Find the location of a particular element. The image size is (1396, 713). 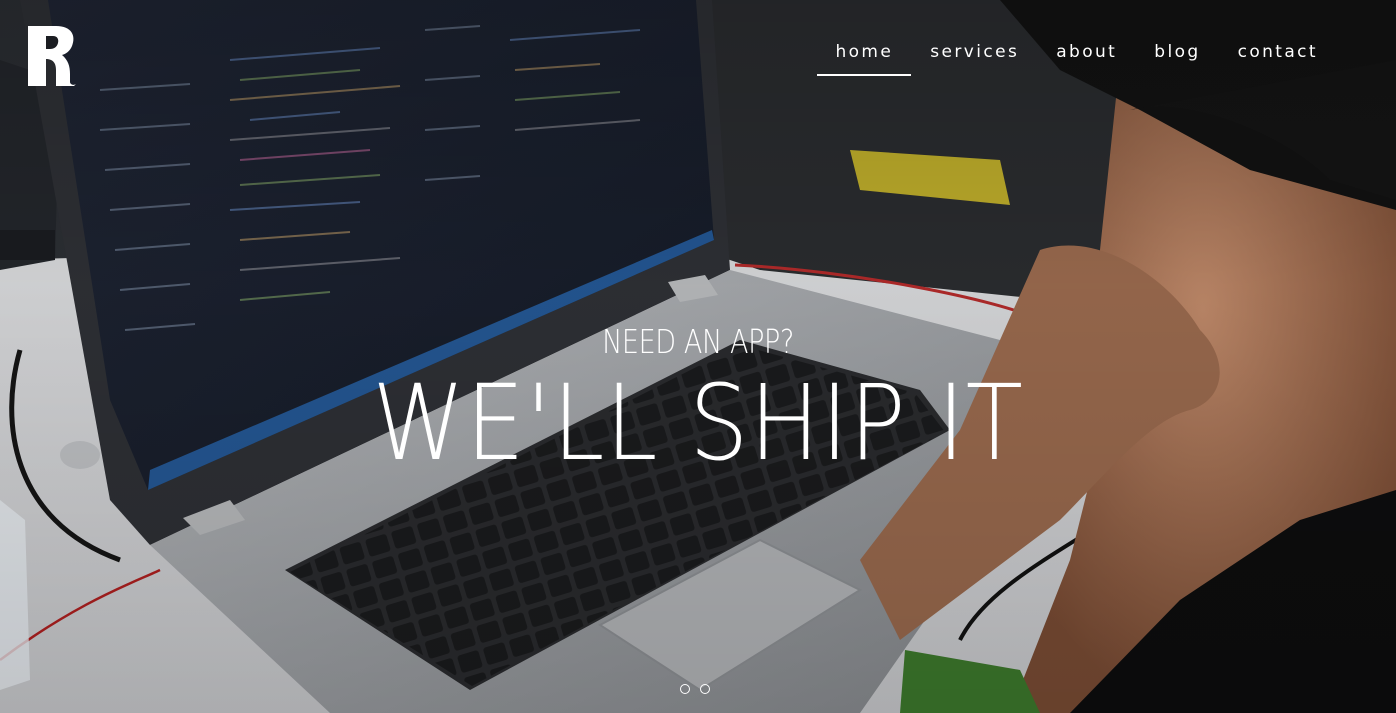

nav-about: about is located at coordinates (1086, 58).